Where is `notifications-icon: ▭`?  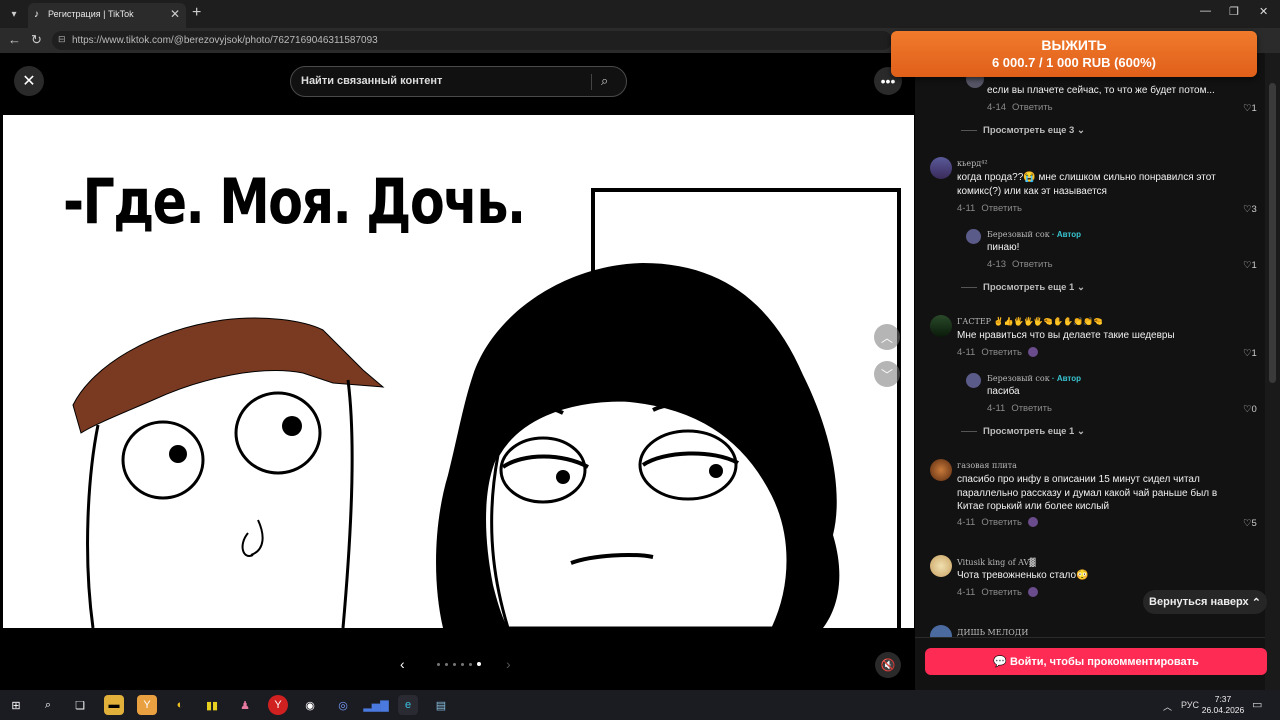 notifications-icon: ▭ is located at coordinates (1257, 704).